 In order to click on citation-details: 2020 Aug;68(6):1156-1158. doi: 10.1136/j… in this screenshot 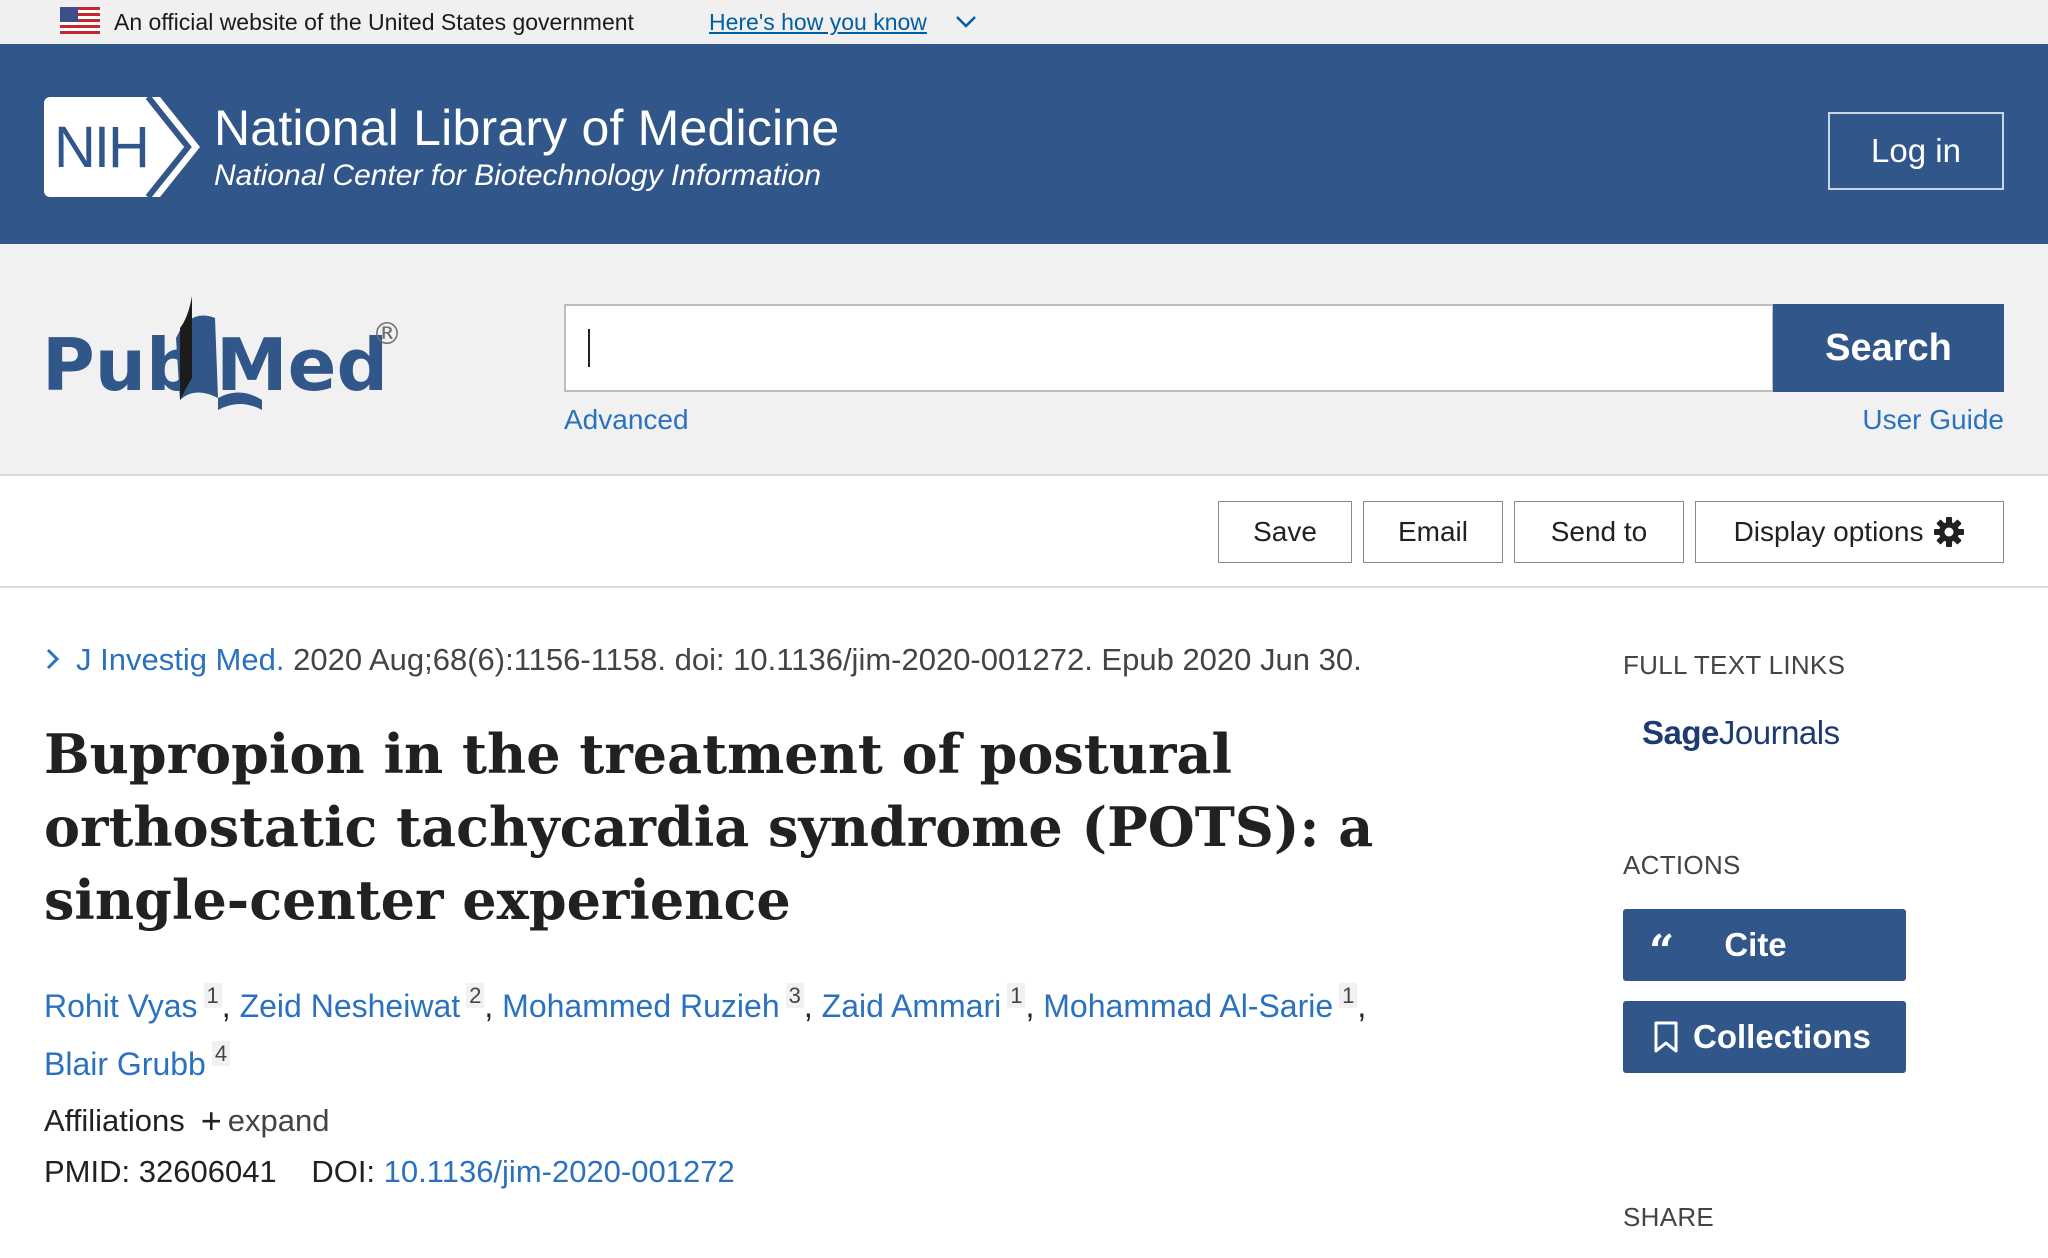, I will do `click(823, 659)`.